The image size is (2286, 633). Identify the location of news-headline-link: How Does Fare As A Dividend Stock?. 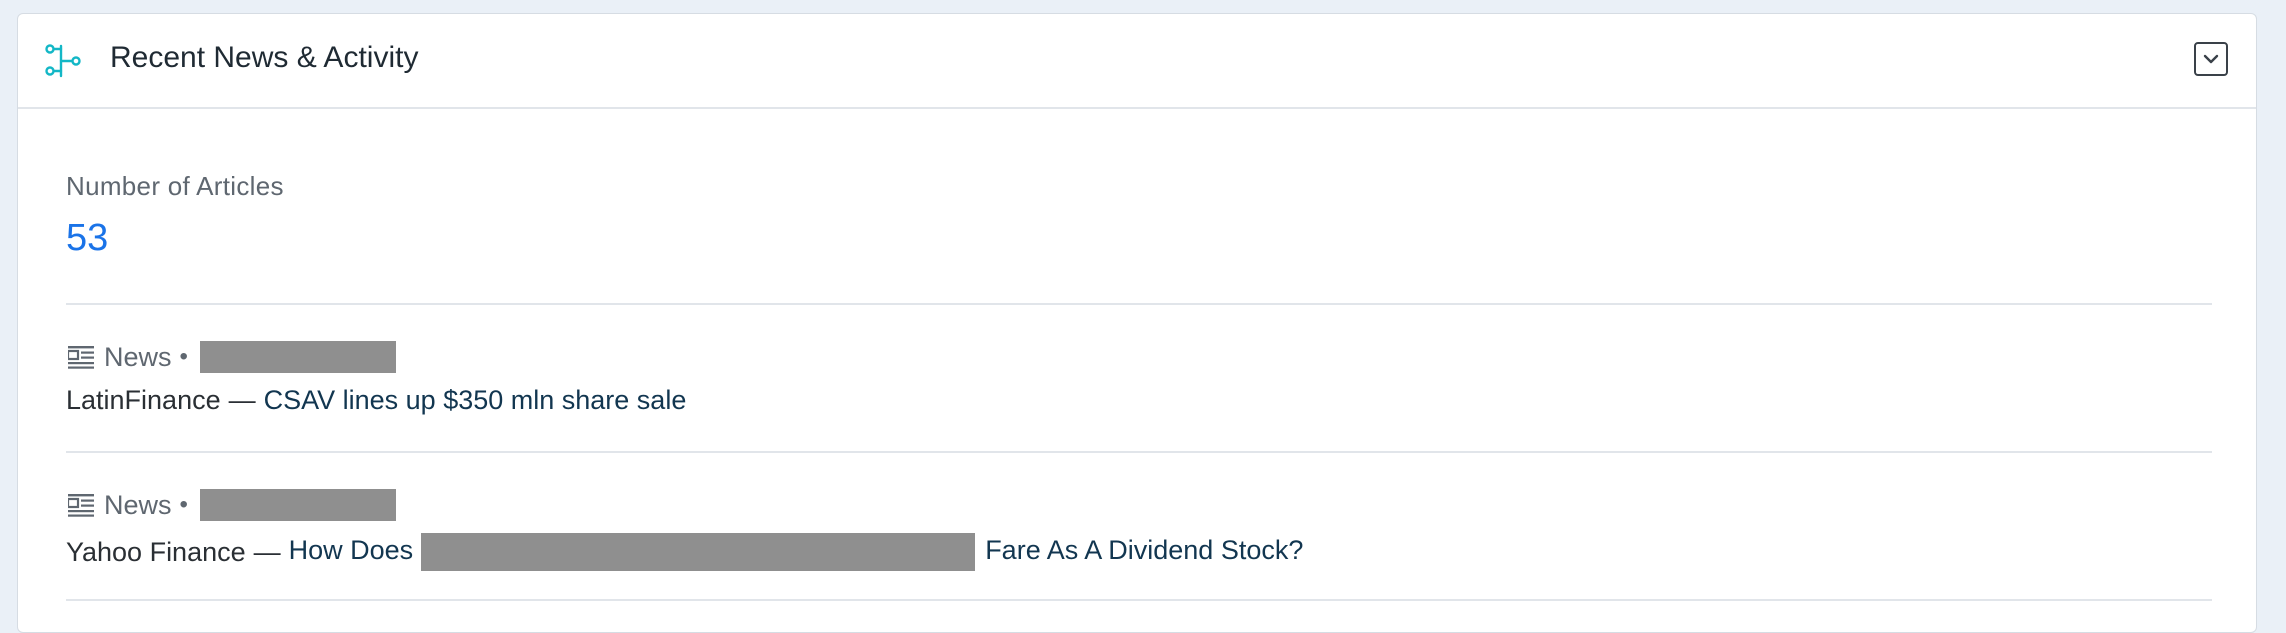
(796, 552).